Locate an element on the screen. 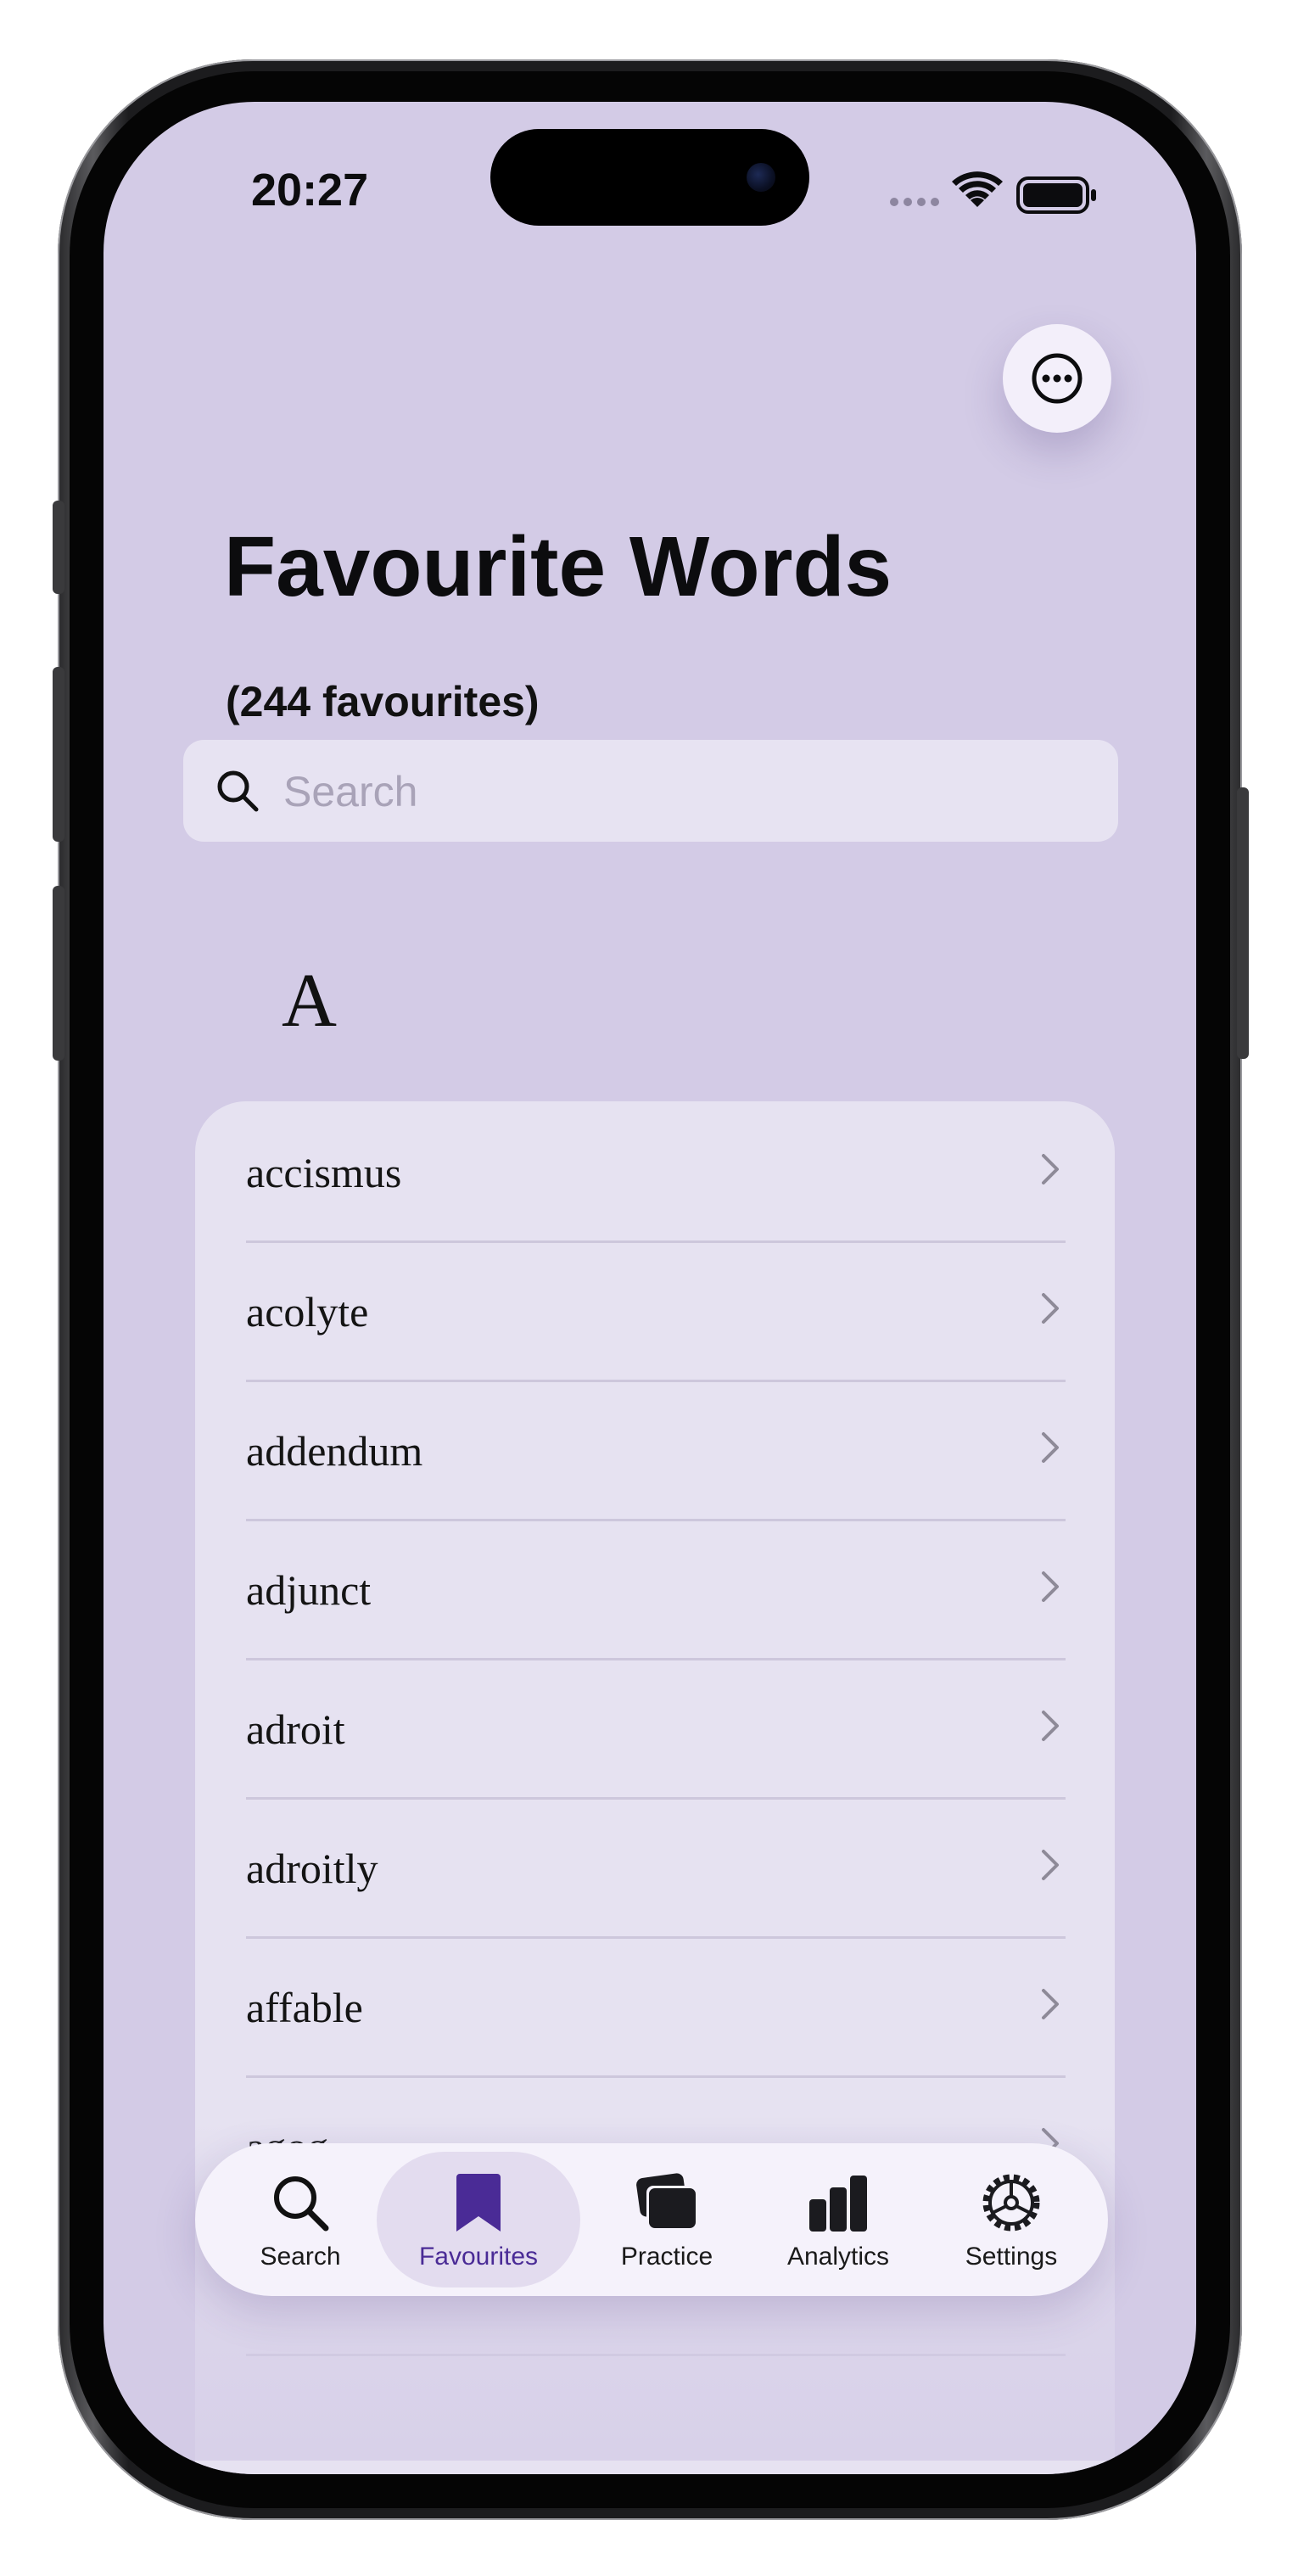  tab-label: Practice is located at coordinates (666, 2257).